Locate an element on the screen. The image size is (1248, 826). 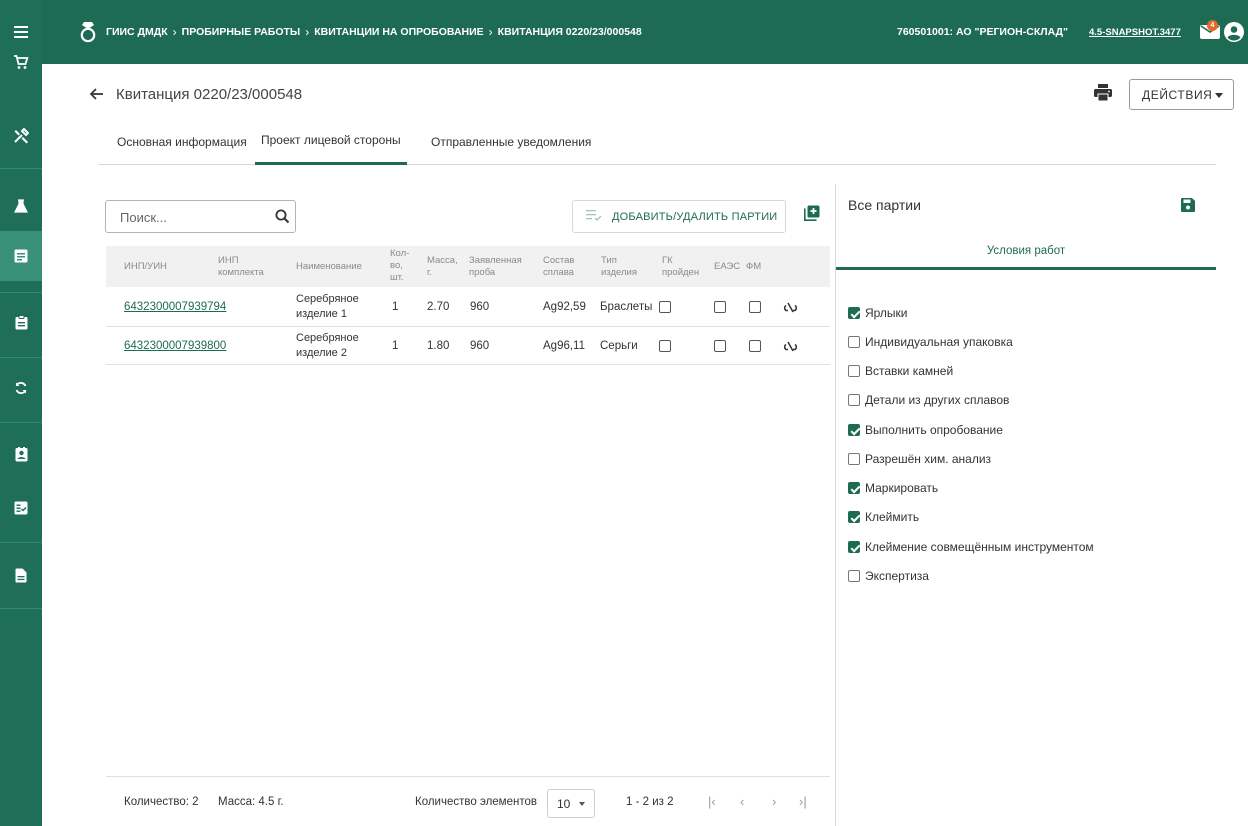
col-qty: Кол- во, шт. is located at coordinates (399, 266).